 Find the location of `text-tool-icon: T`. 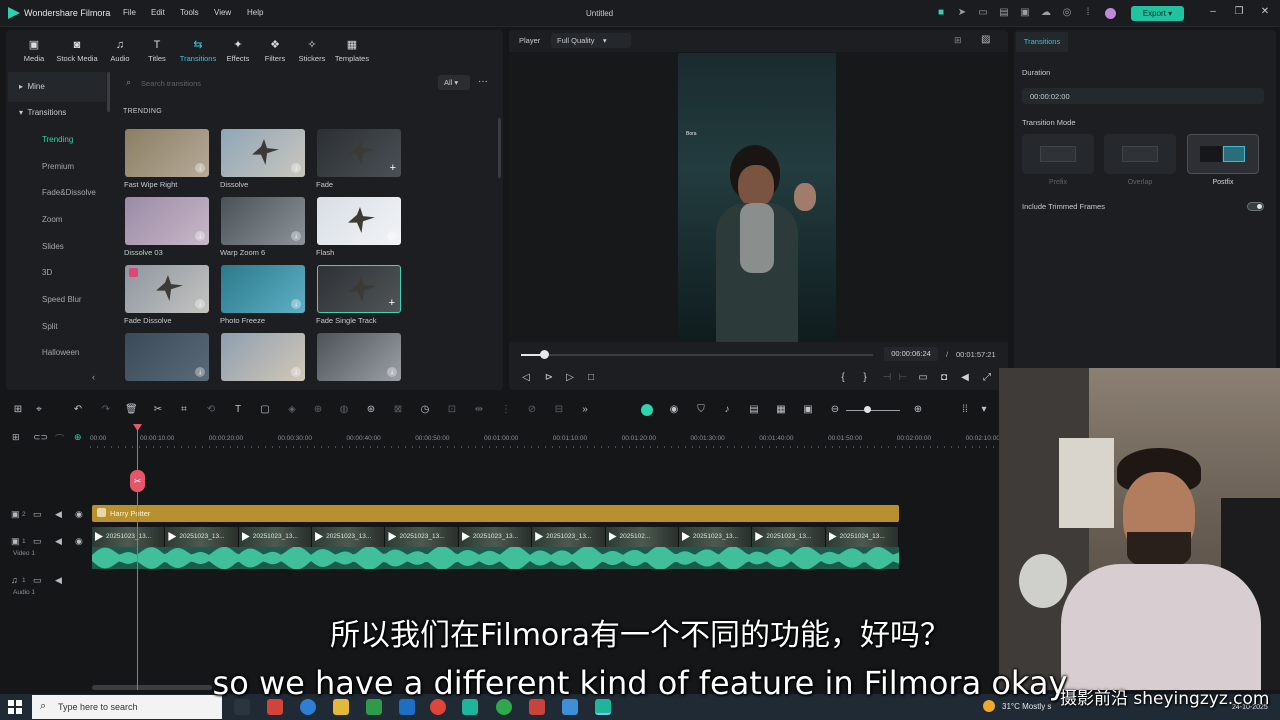

text-tool-icon: T is located at coordinates (238, 409).